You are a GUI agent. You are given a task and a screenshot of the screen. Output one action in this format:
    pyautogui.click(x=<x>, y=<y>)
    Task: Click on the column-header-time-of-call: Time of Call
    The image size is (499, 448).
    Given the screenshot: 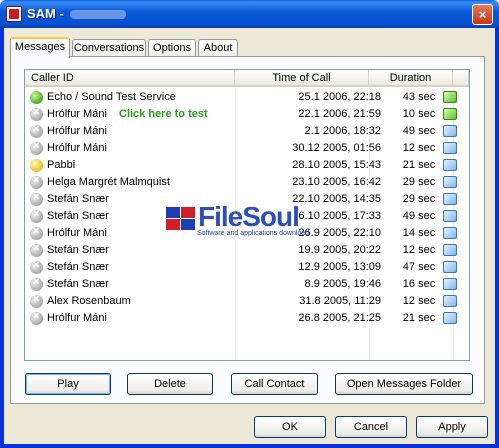 What is the action you would take?
    pyautogui.click(x=302, y=78)
    